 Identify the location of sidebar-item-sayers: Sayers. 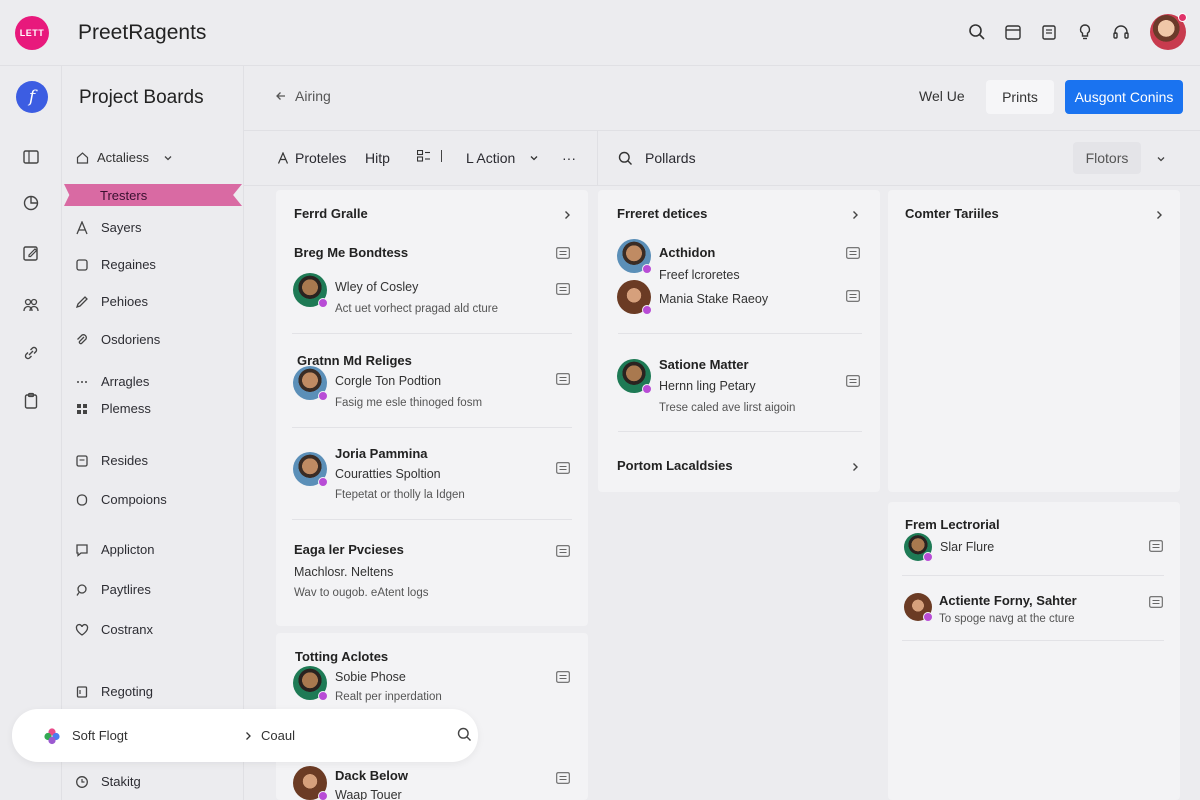
(108, 227).